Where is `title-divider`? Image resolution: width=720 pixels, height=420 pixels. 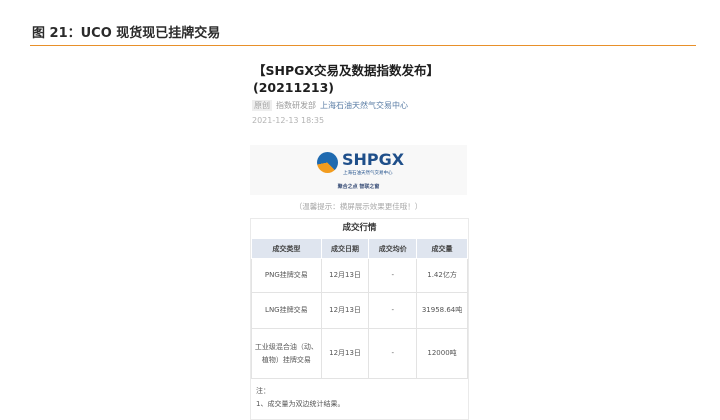 title-divider is located at coordinates (363, 45).